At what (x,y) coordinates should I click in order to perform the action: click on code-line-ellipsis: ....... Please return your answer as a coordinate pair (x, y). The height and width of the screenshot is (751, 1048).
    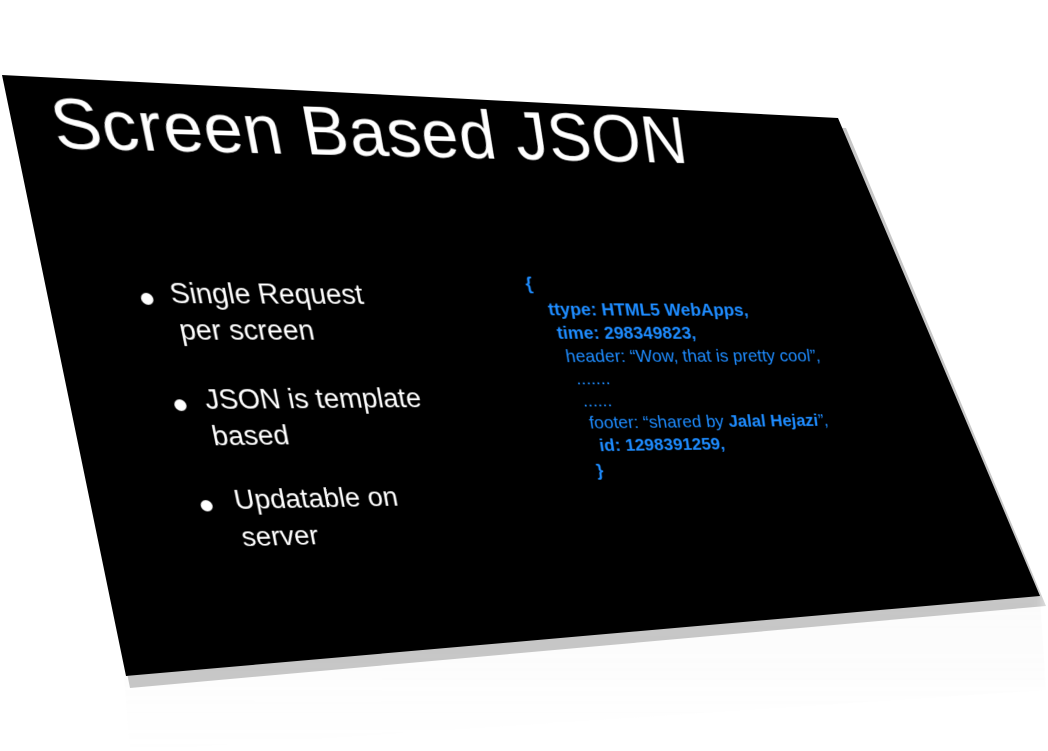
    Looking at the image, I should click on (597, 401).